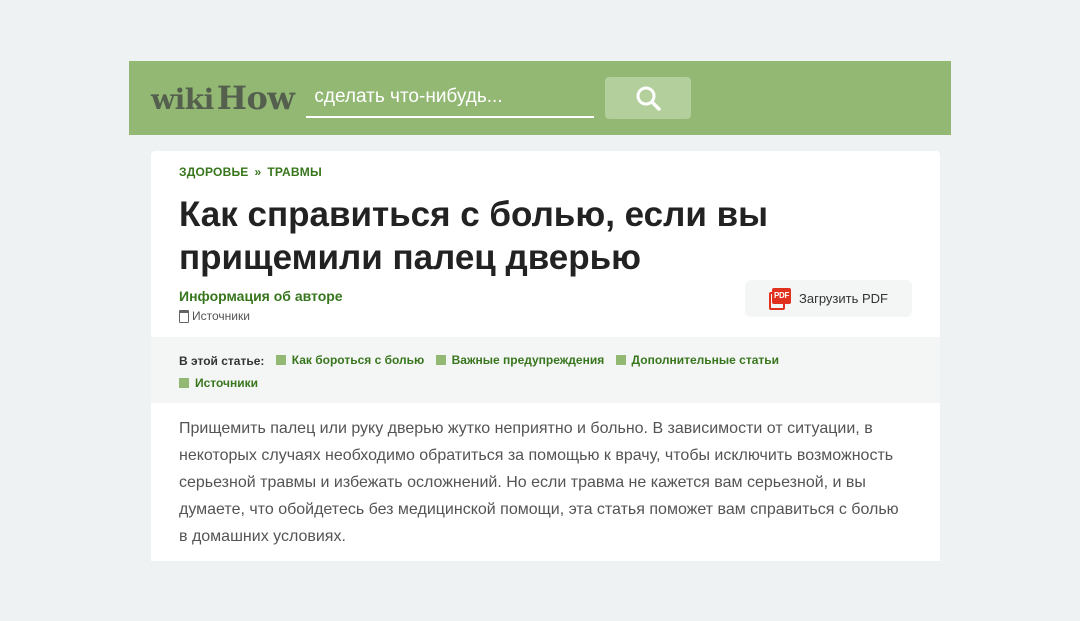 This screenshot has width=1080, height=621. I want to click on toc-label: В этой статье:, so click(222, 361).